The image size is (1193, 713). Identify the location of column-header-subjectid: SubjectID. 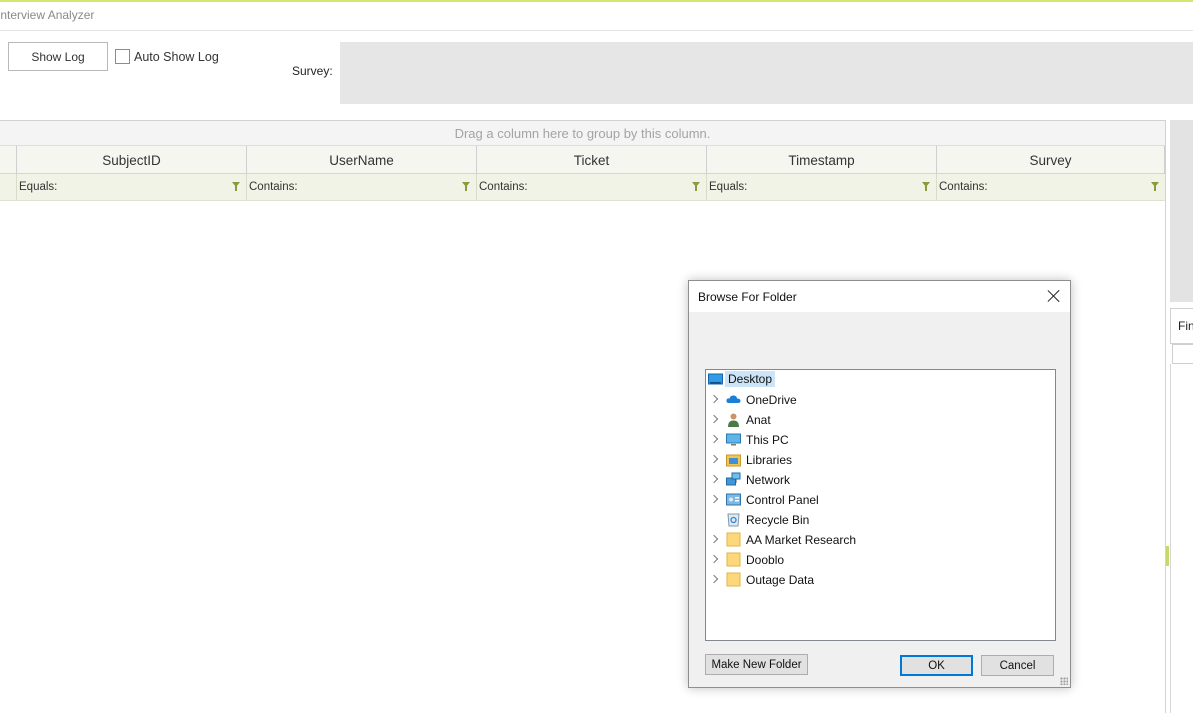
(131, 160).